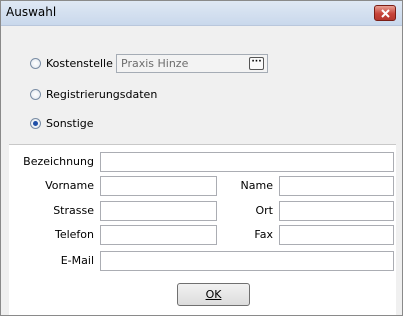 This screenshot has width=403, height=316. Describe the element at coordinates (158, 235) in the screenshot. I see `telefon-field` at that location.